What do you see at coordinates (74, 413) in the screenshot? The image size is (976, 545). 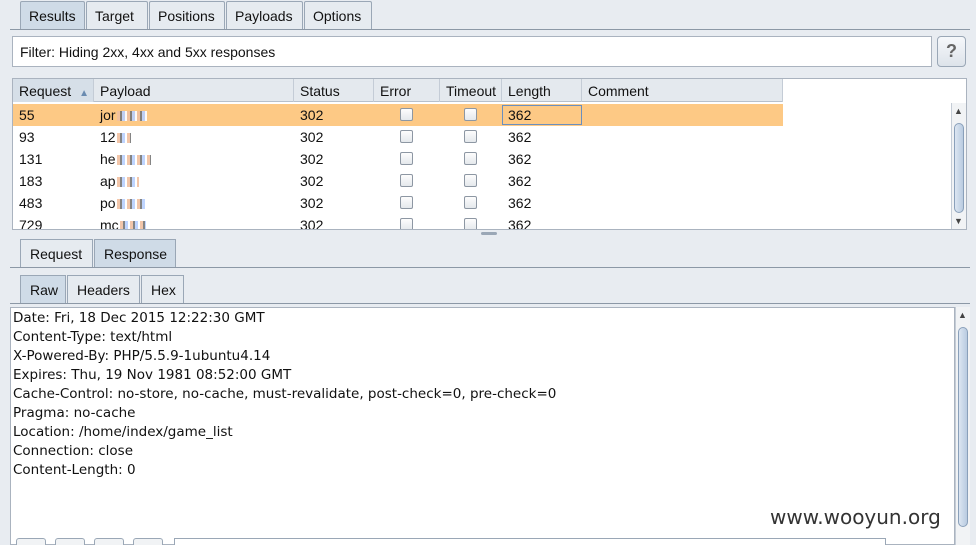 I see `response-header-line: Pragma: no-cache` at bounding box center [74, 413].